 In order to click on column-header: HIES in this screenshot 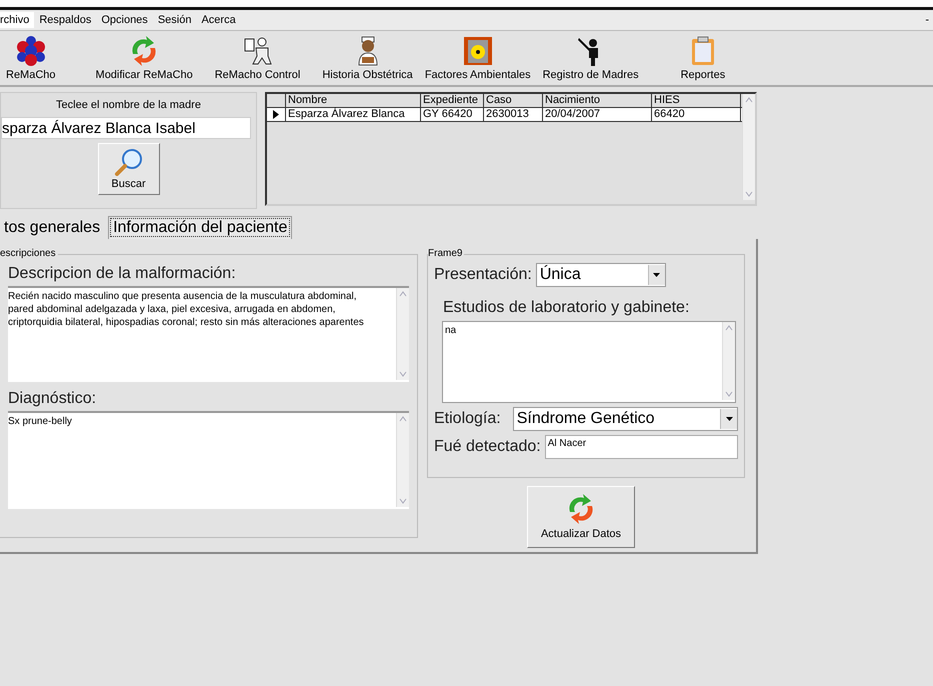, I will do `click(696, 100)`.